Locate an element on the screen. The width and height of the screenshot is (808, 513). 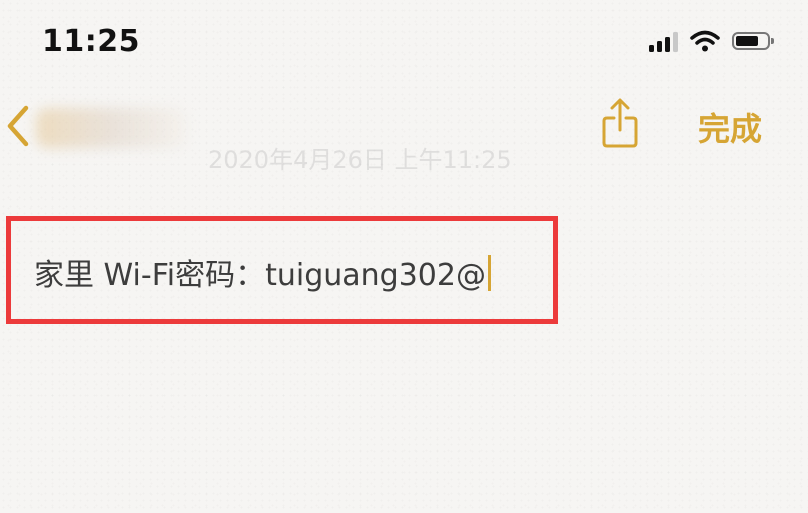
status-icons is located at coordinates (711, 41).